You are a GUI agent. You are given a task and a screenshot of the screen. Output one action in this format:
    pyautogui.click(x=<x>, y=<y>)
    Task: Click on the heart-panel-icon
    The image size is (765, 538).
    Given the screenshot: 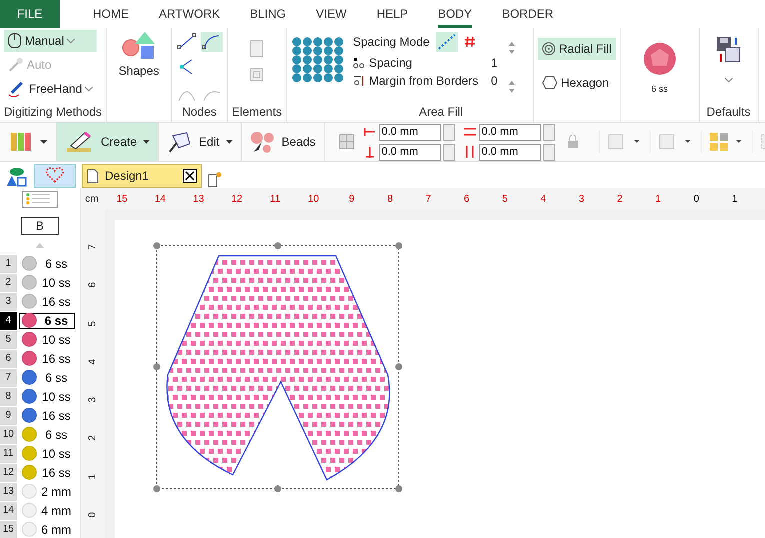 What is the action you would take?
    pyautogui.click(x=55, y=176)
    